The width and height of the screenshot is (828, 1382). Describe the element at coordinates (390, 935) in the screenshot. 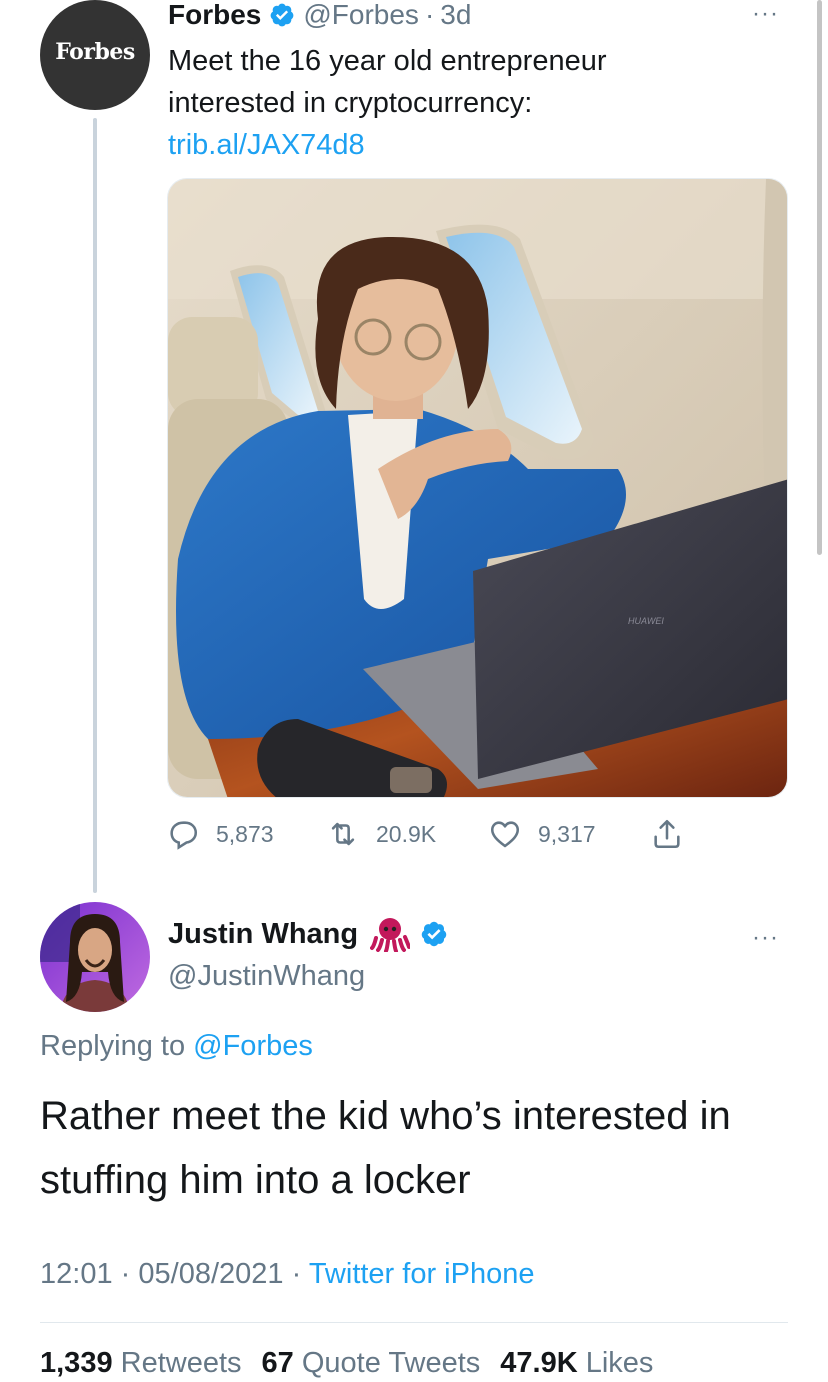

I see `octopus-emoji-icon` at that location.